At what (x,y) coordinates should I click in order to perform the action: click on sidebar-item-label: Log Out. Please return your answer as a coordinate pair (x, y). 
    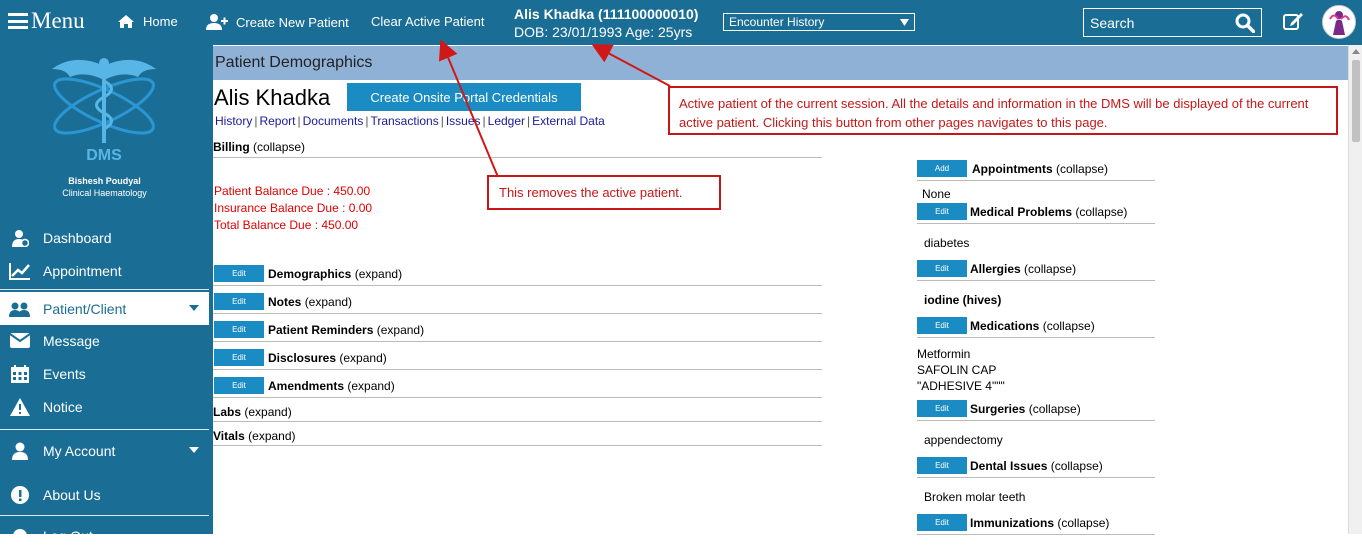
    Looking at the image, I should click on (68, 535).